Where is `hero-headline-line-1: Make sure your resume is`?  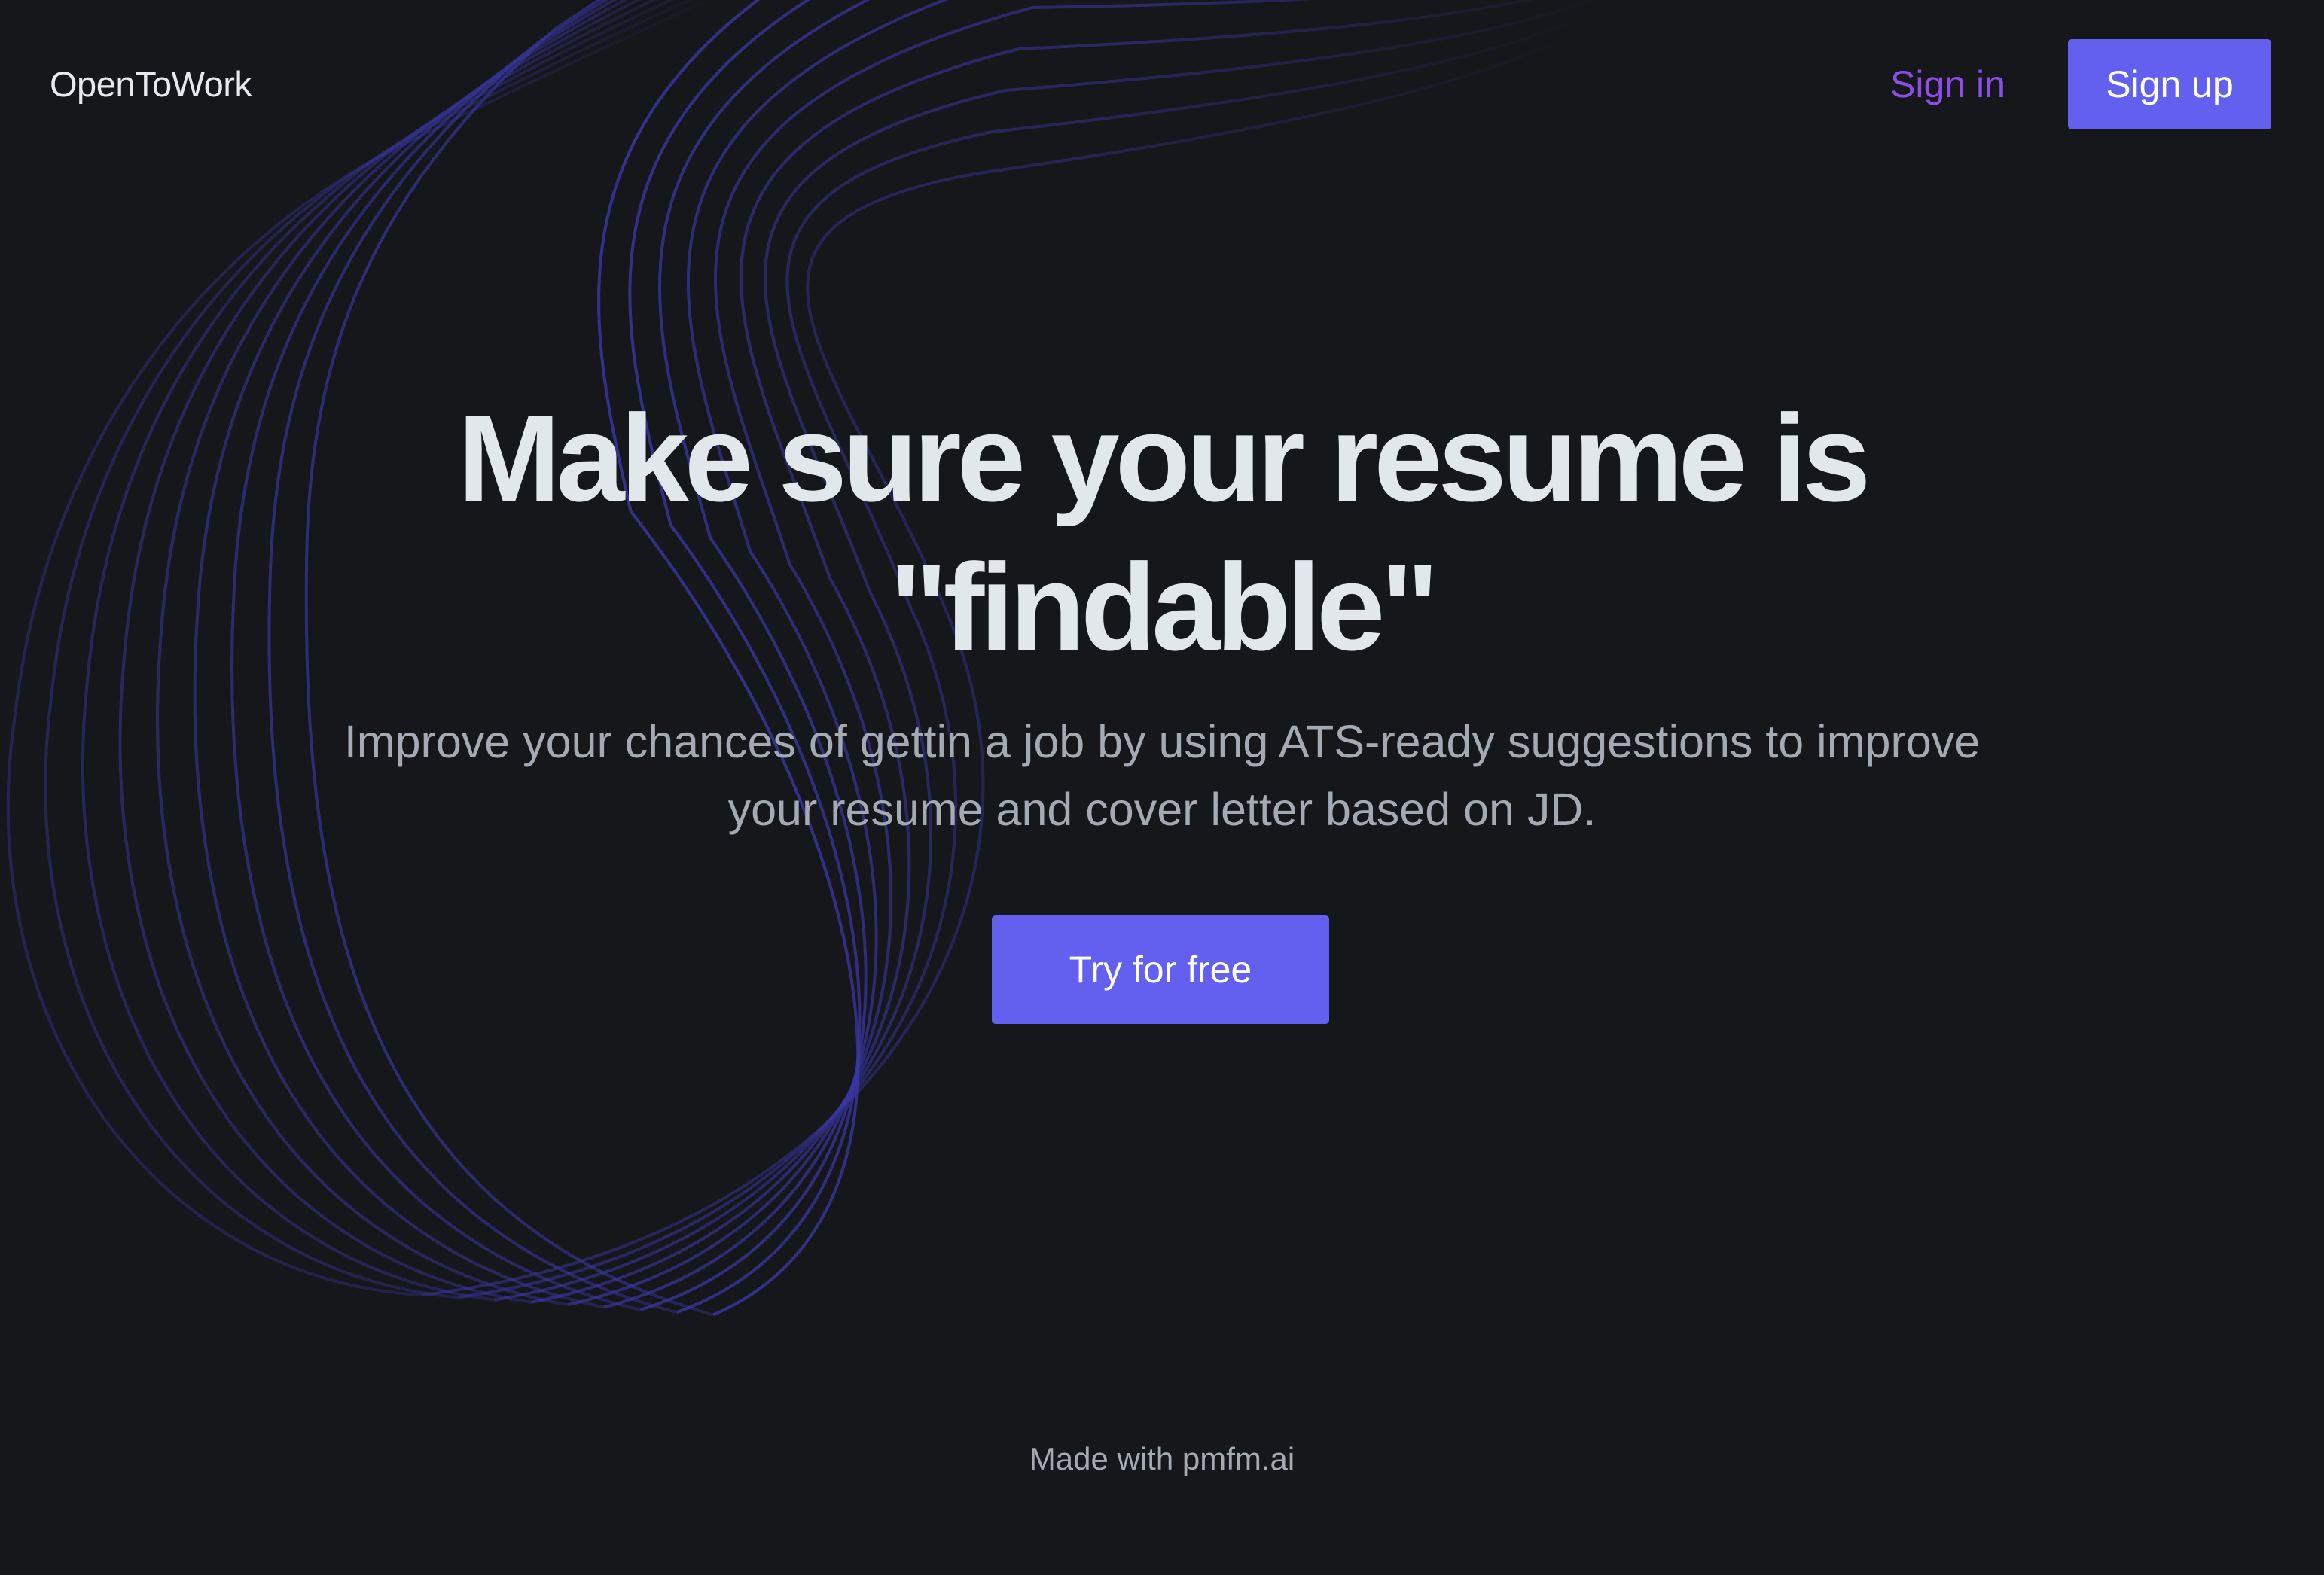
hero-headline-line-1: Make sure your resume is is located at coordinates (1164, 458).